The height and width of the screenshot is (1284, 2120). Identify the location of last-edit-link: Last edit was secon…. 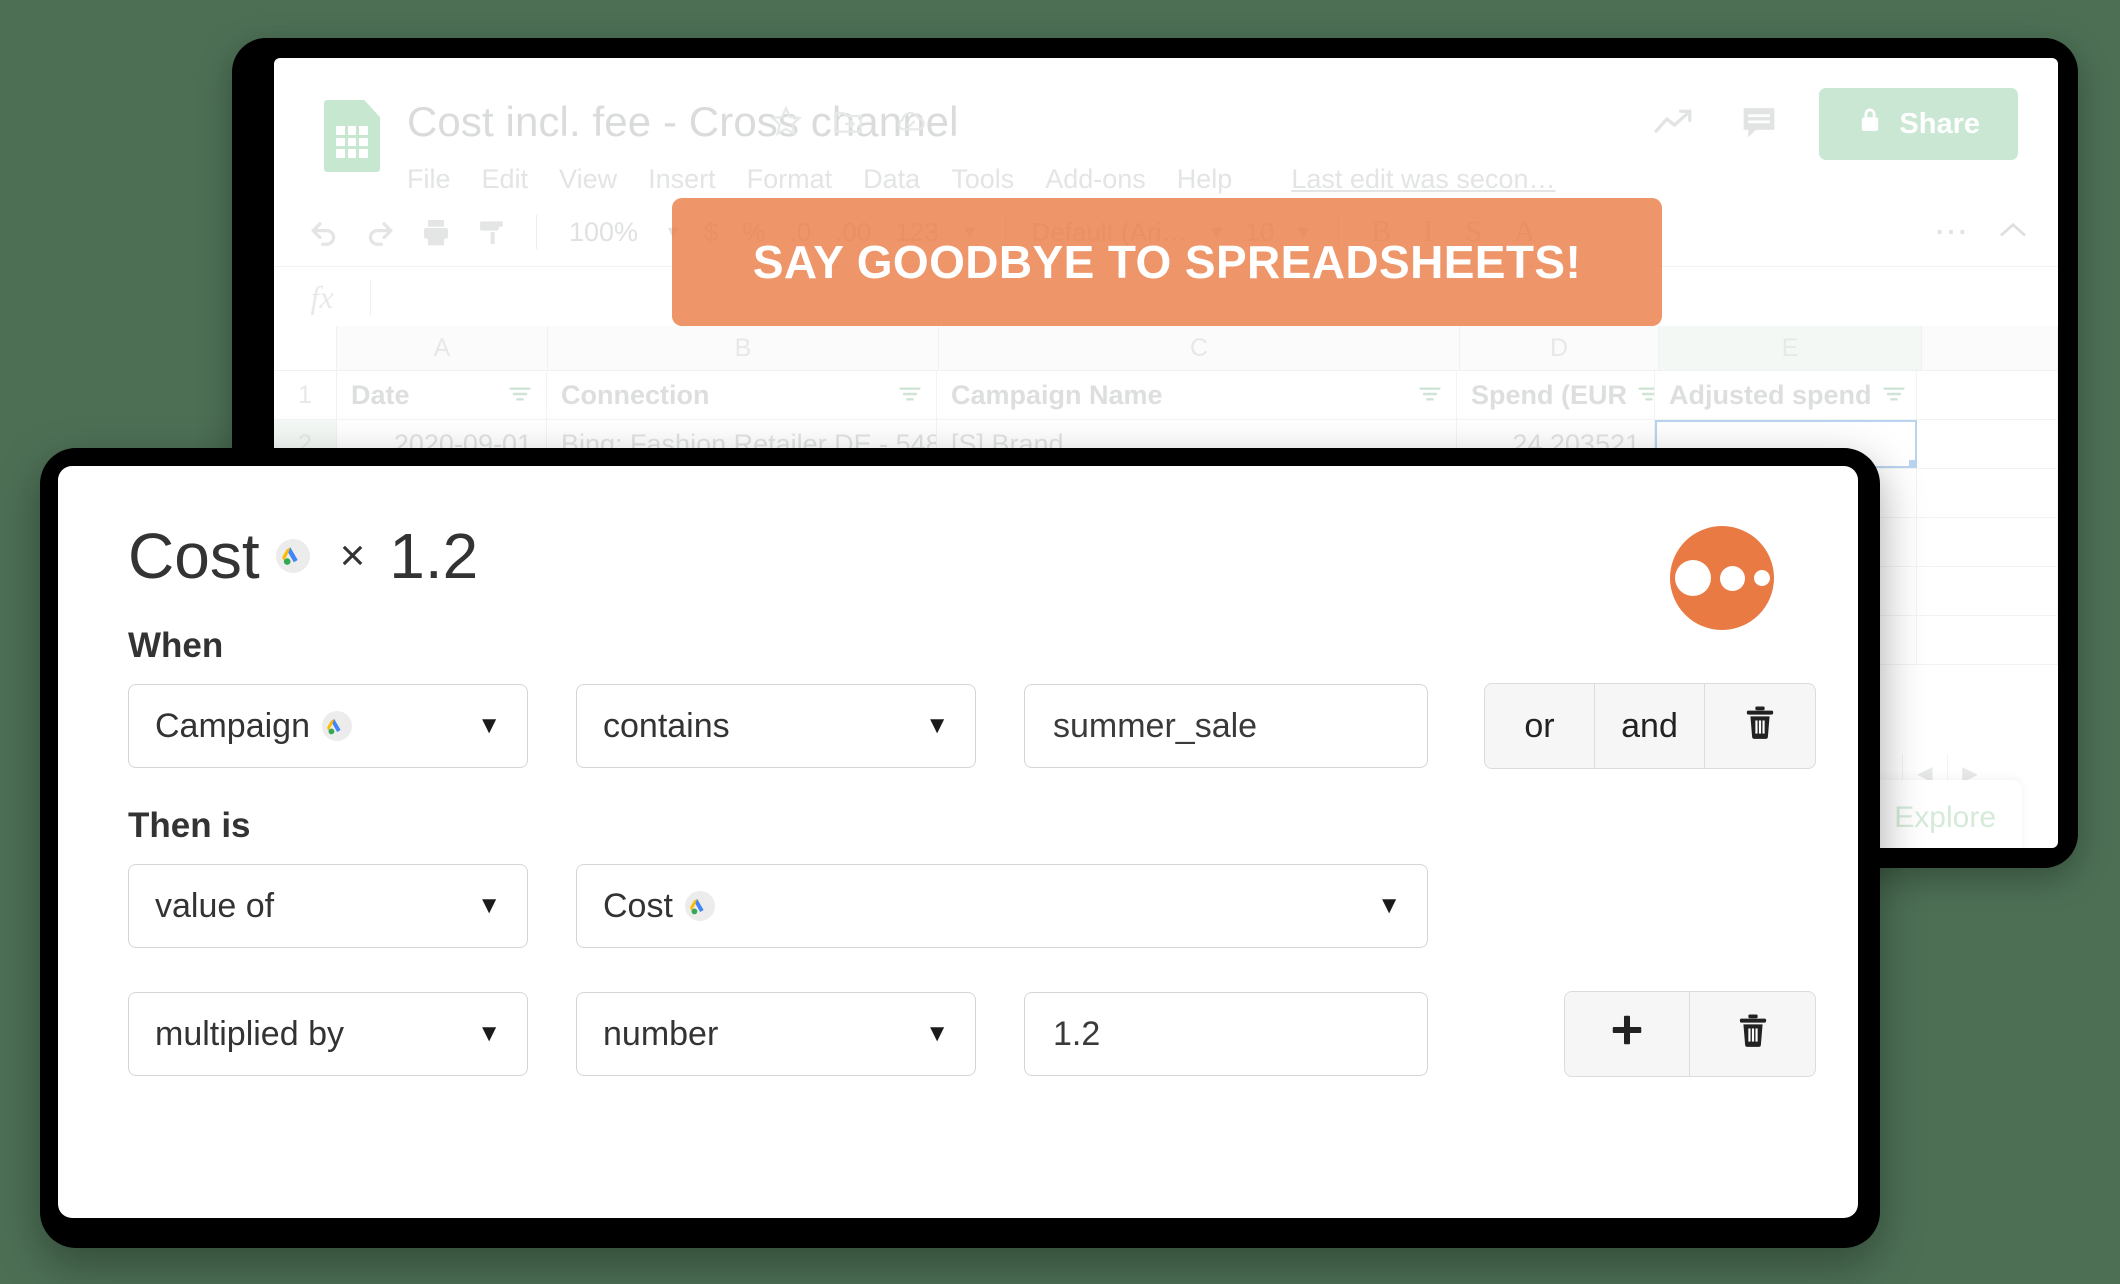
(1423, 179).